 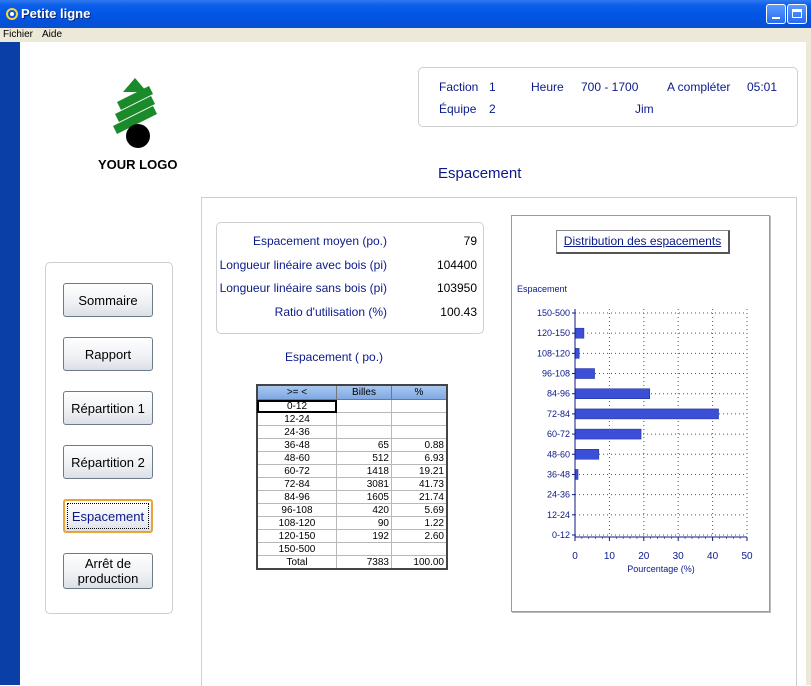 I want to click on x-tick-label: 40, so click(x=713, y=556).